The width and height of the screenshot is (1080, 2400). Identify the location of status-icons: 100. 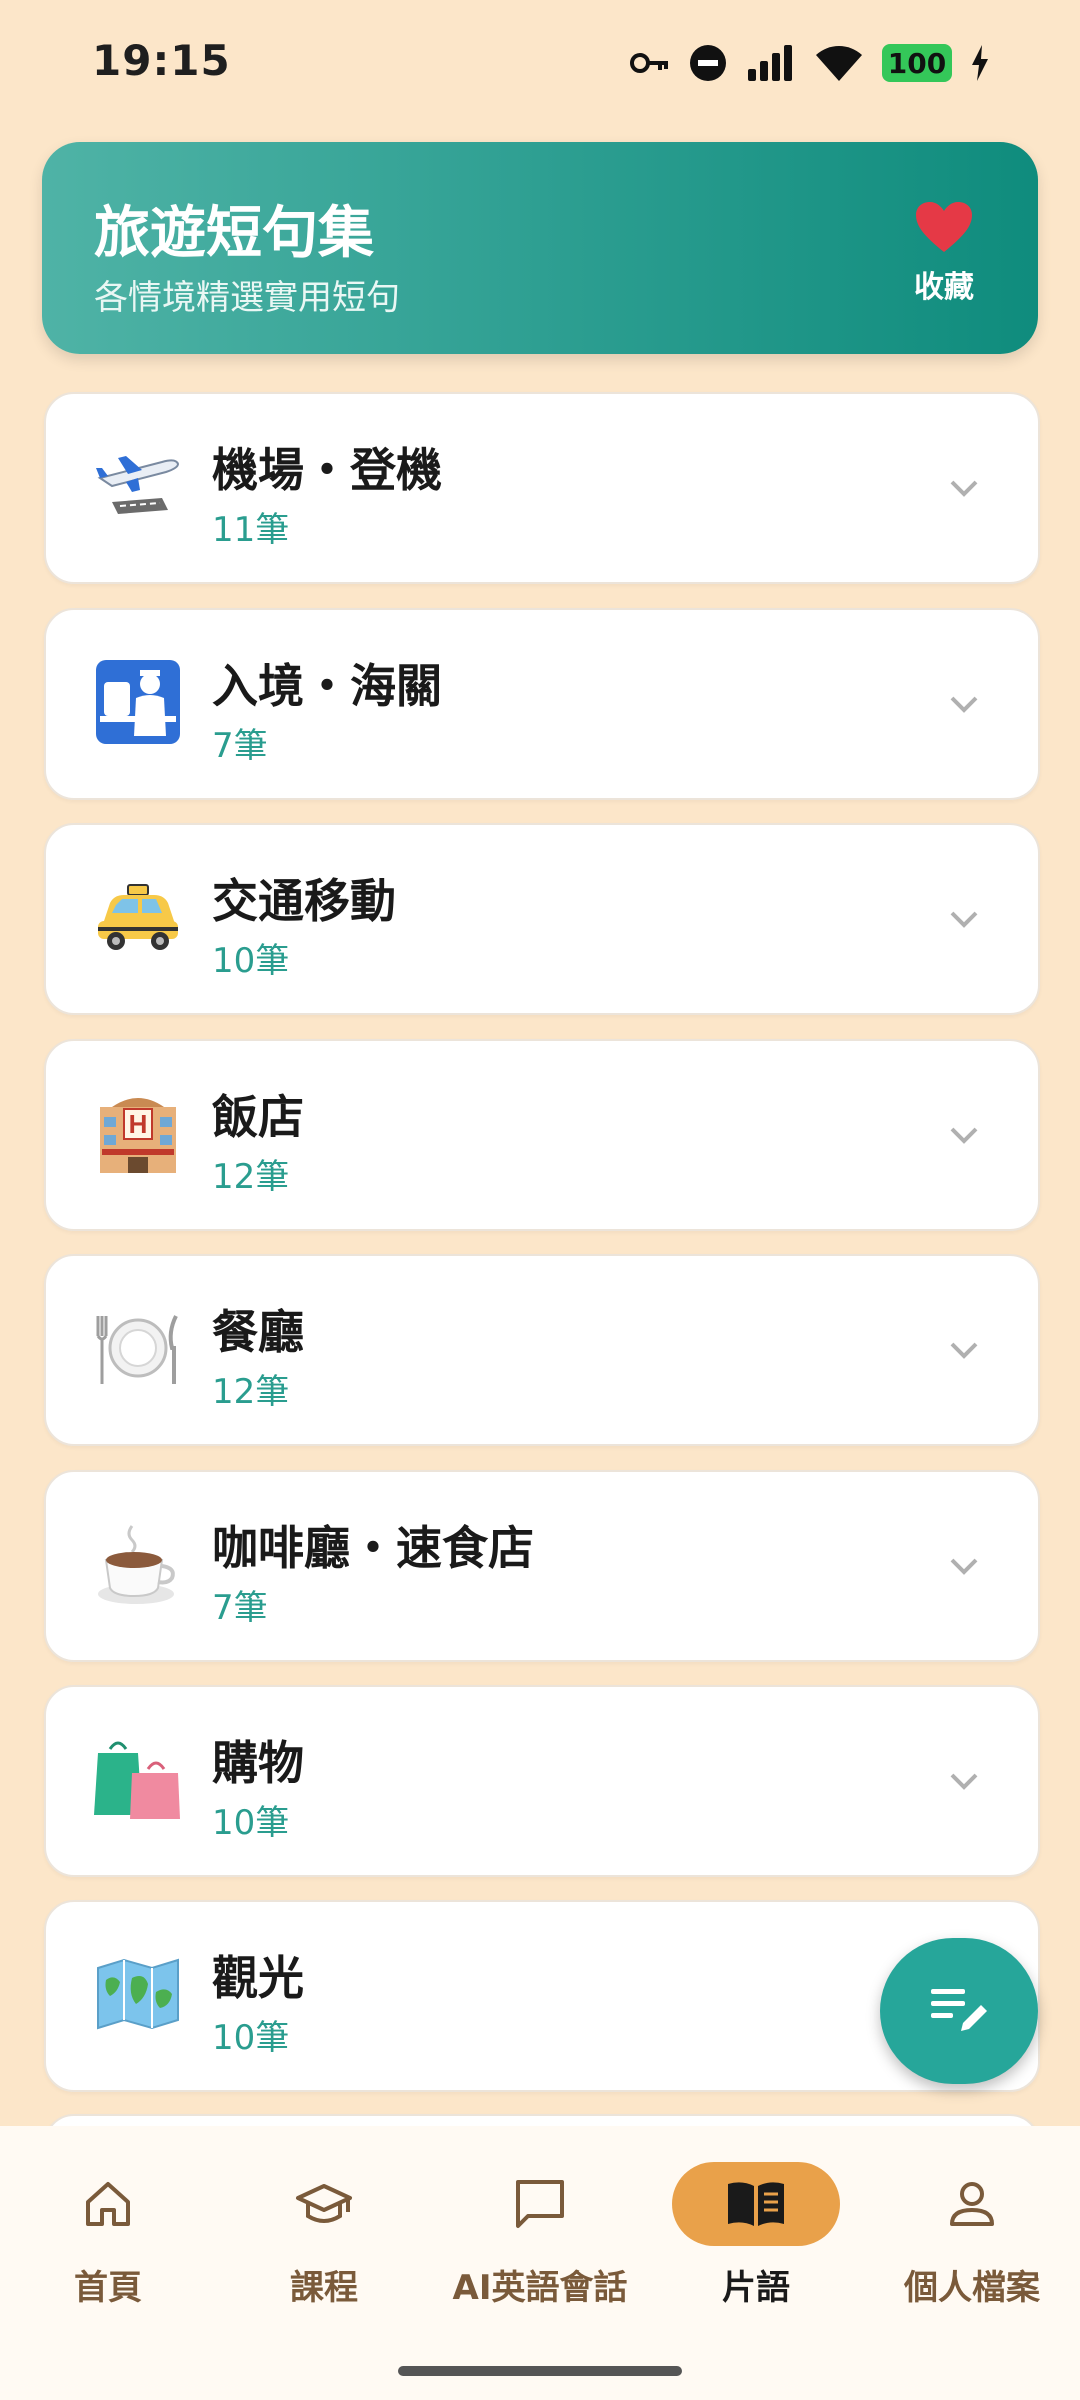
(810, 63).